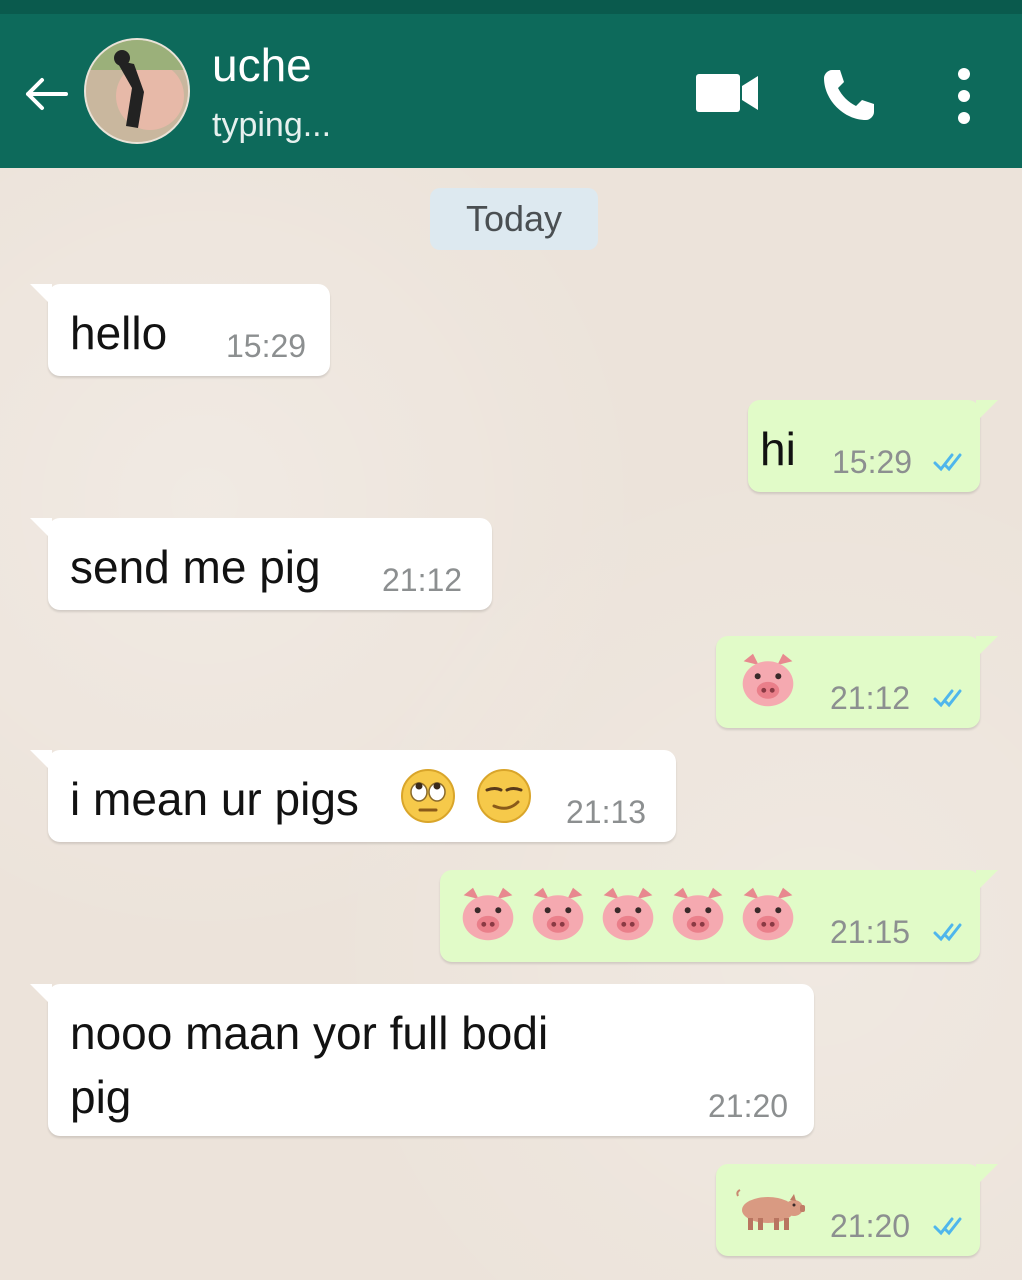 This screenshot has height=1280, width=1022. I want to click on outgoing-message: 21:15, so click(719, 916).